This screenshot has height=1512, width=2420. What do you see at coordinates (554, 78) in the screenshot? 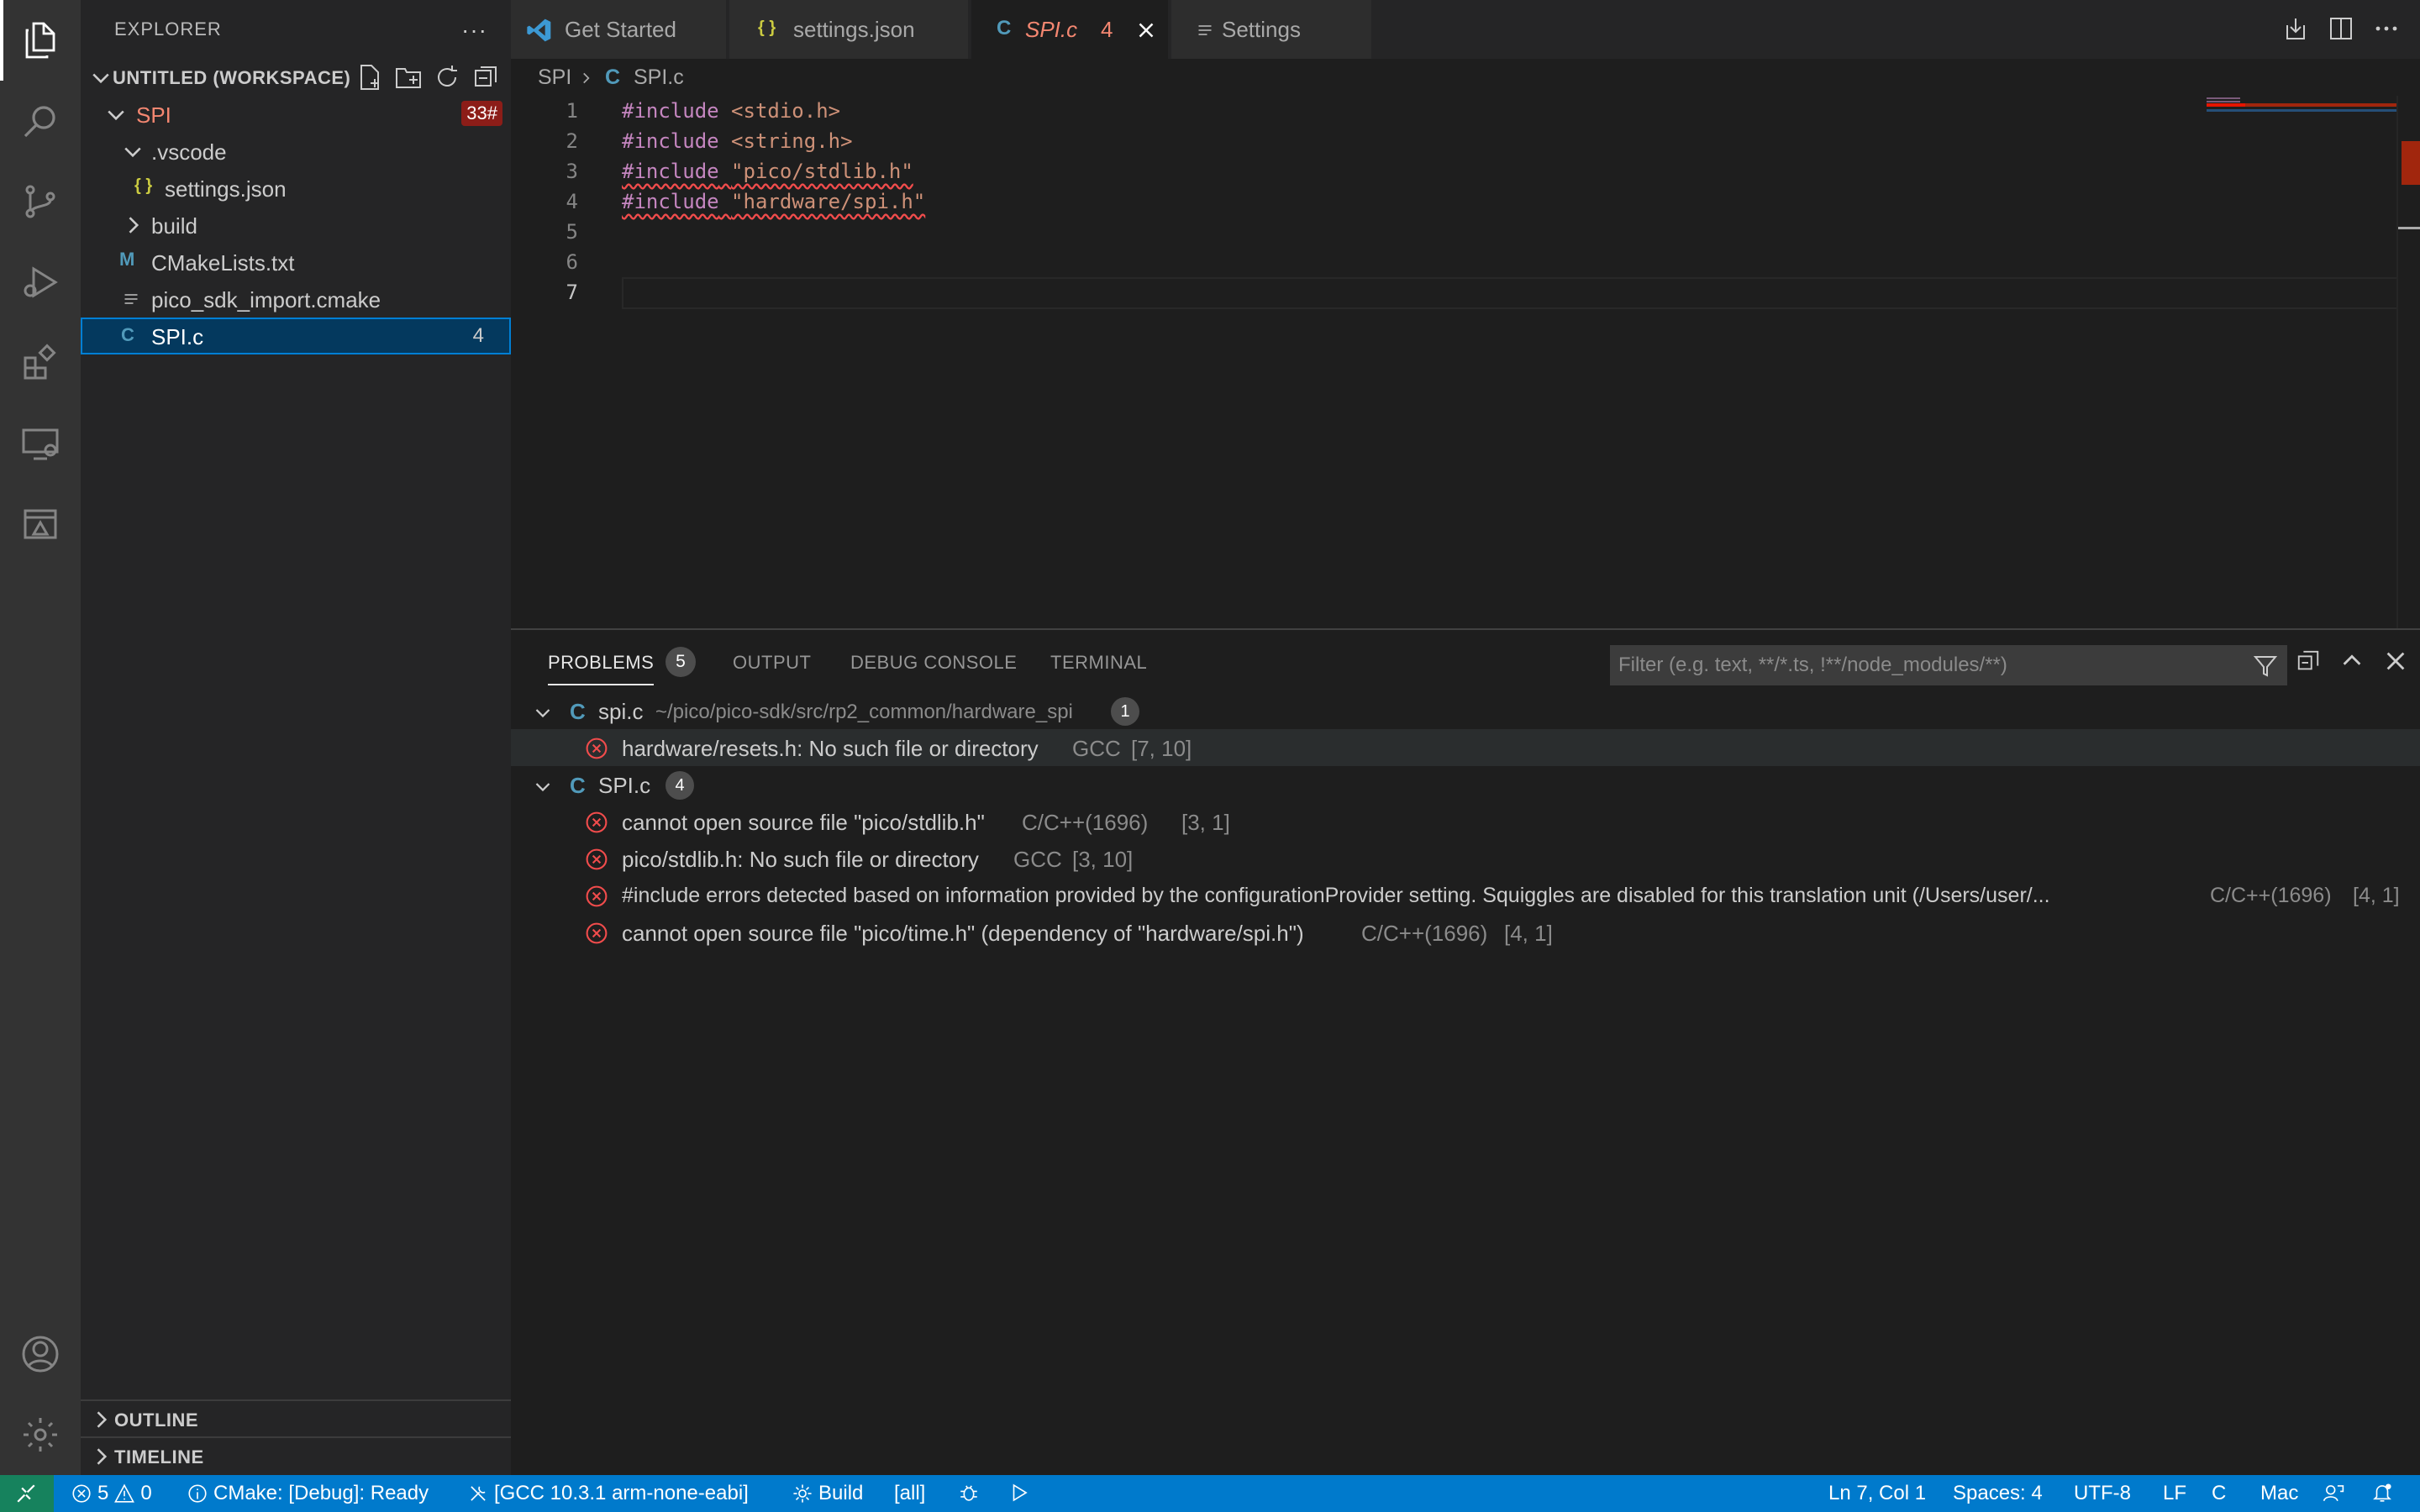
I see `breadcrumb-folder: SPI` at bounding box center [554, 78].